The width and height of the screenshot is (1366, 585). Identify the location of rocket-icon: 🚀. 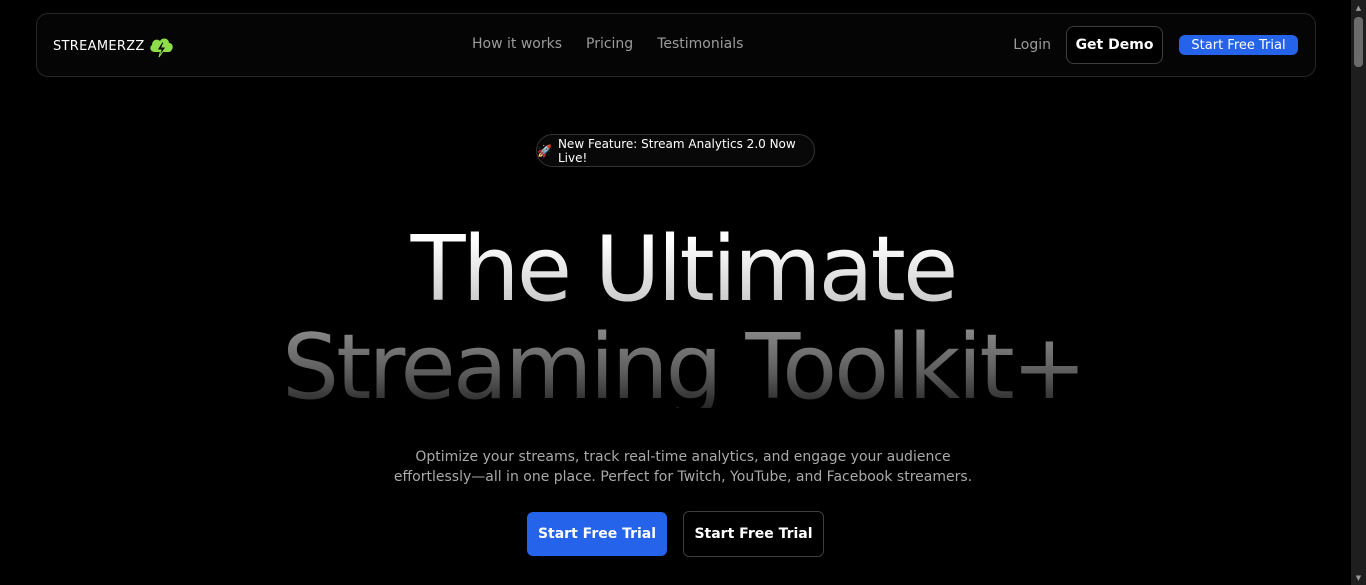
(544, 150).